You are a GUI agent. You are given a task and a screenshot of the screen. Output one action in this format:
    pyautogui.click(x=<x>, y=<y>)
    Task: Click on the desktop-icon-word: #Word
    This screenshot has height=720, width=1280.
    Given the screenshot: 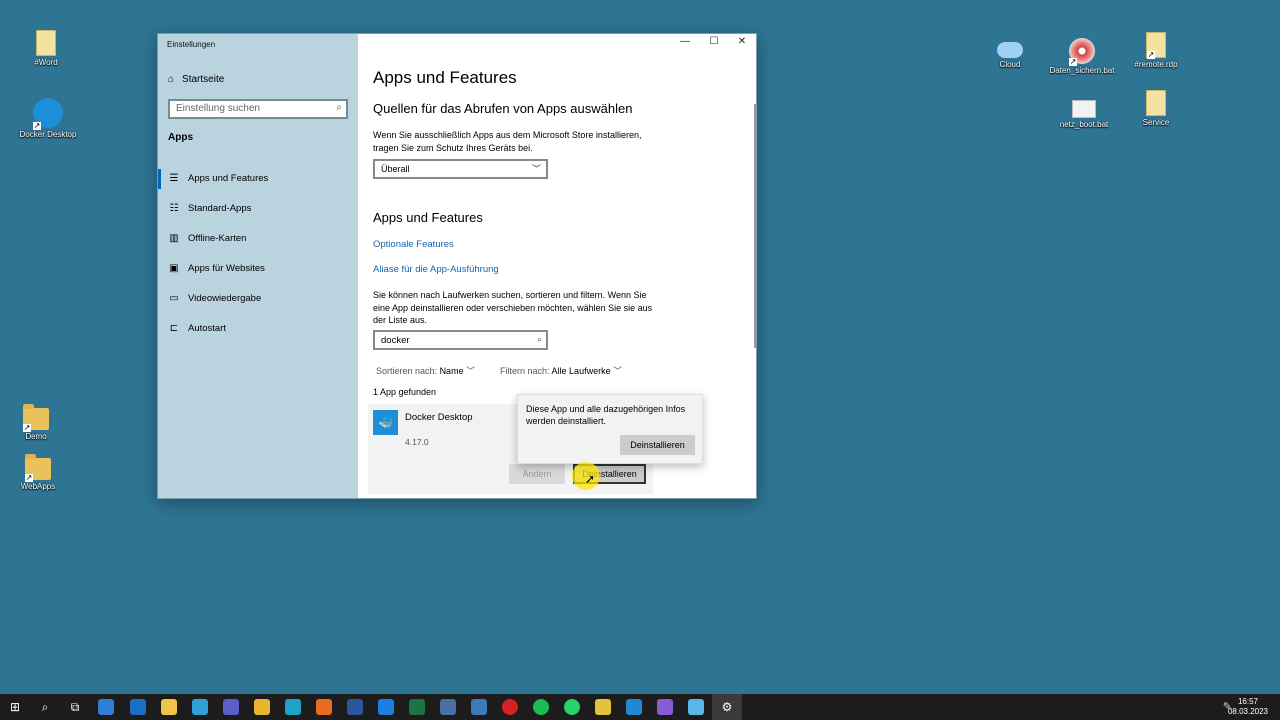 What is the action you would take?
    pyautogui.click(x=46, y=49)
    